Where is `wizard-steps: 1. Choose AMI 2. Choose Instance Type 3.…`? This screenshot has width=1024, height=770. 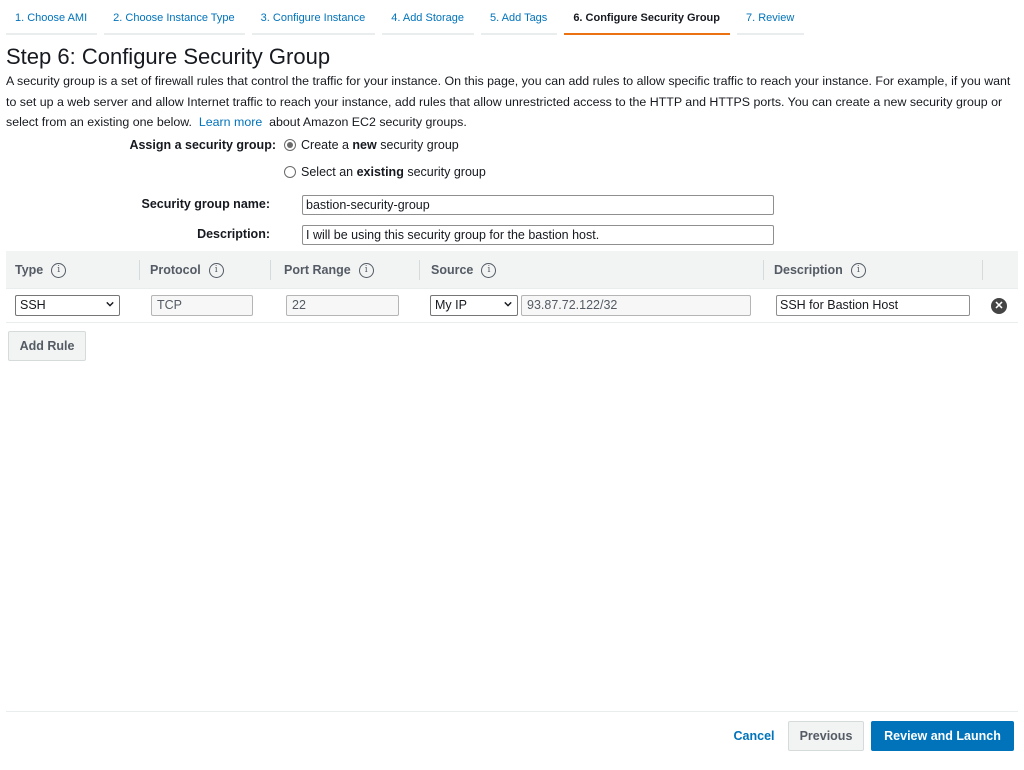 wizard-steps: 1. Choose AMI 2. Choose Instance Type 3.… is located at coordinates (408, 20).